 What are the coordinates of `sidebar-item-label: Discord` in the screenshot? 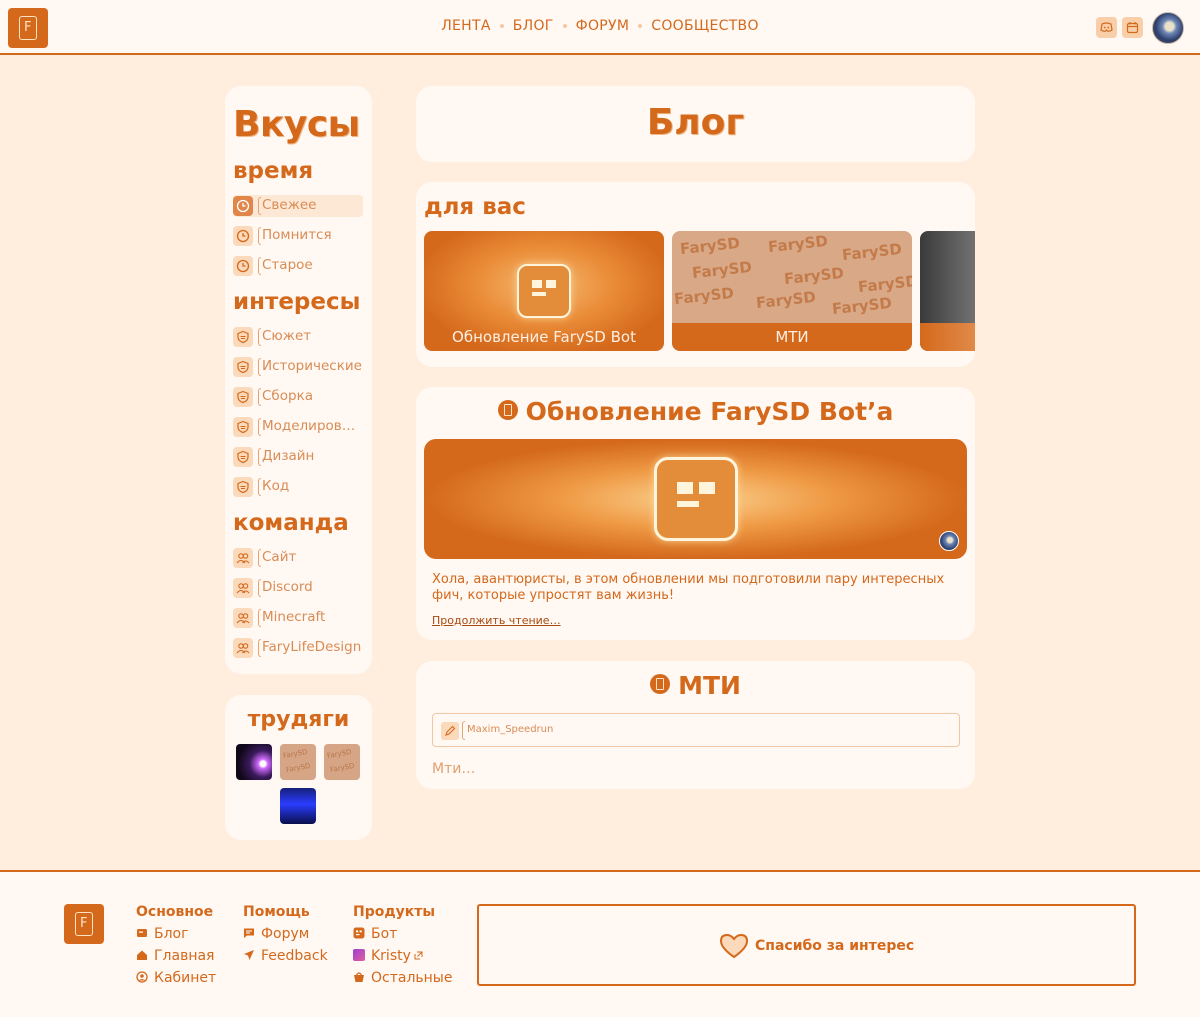 It's located at (287, 587).